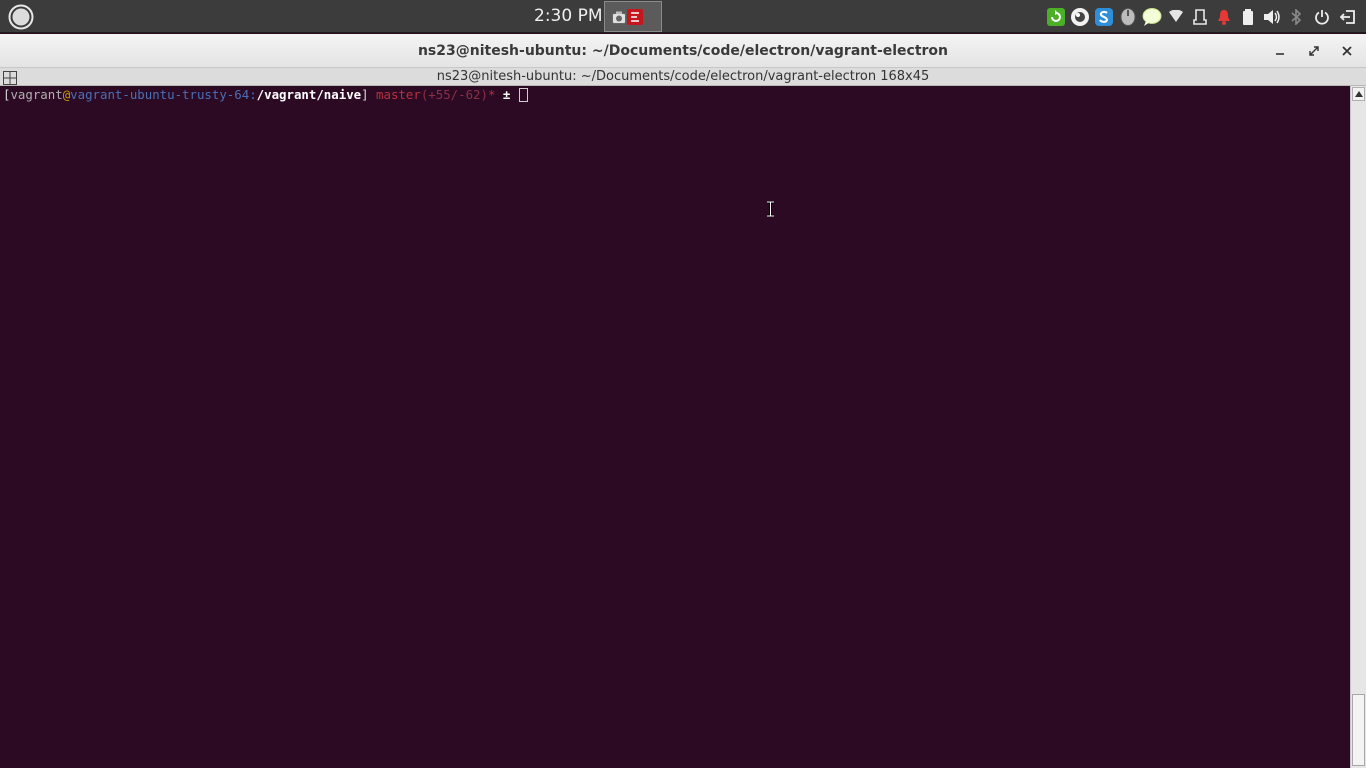 Image resolution: width=1366 pixels, height=768 pixels. I want to click on mouse-icon, so click(1128, 16).